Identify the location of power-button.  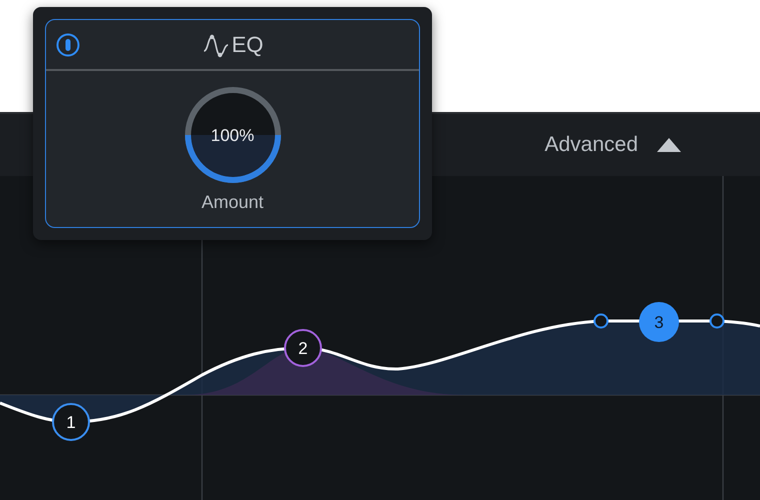
(68, 45).